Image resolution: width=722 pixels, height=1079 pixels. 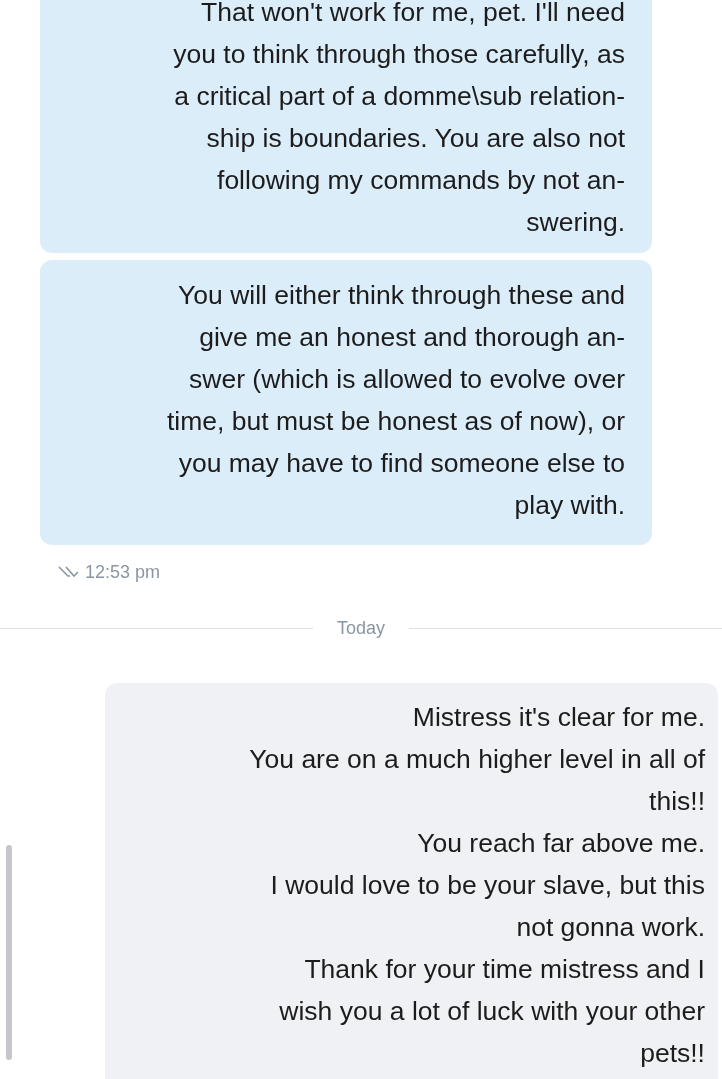 I want to click on message-time: 12:53 pm, so click(x=123, y=572).